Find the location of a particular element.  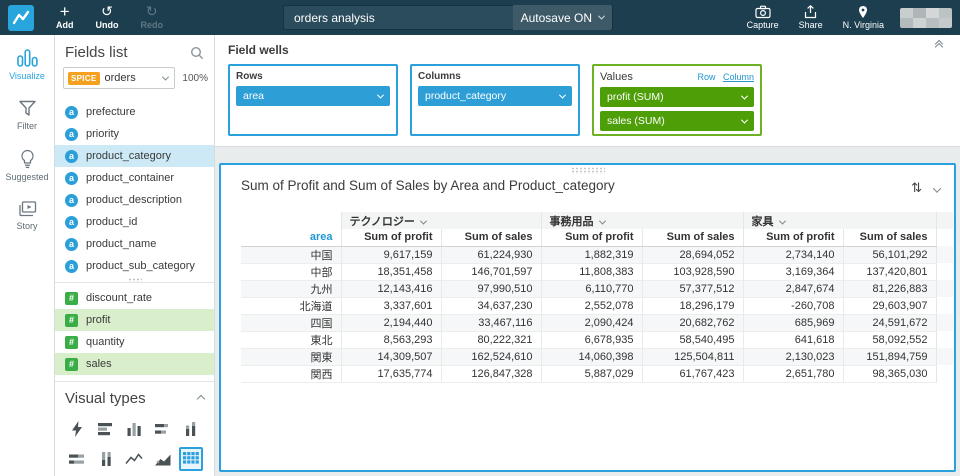

well-pill-product_category: product_category is located at coordinates (495, 96).